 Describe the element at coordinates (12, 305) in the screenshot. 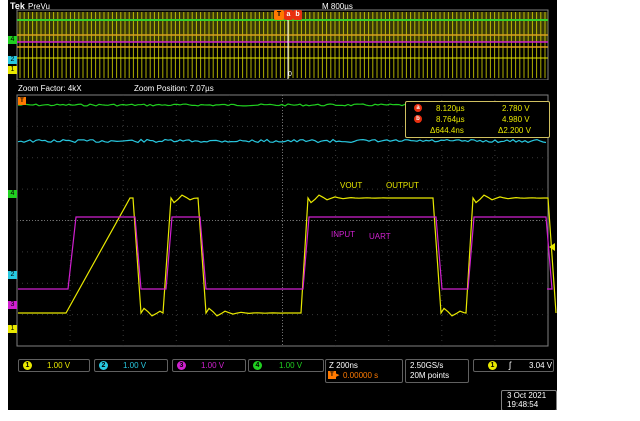

I see `main-ch3-marker: 3` at that location.